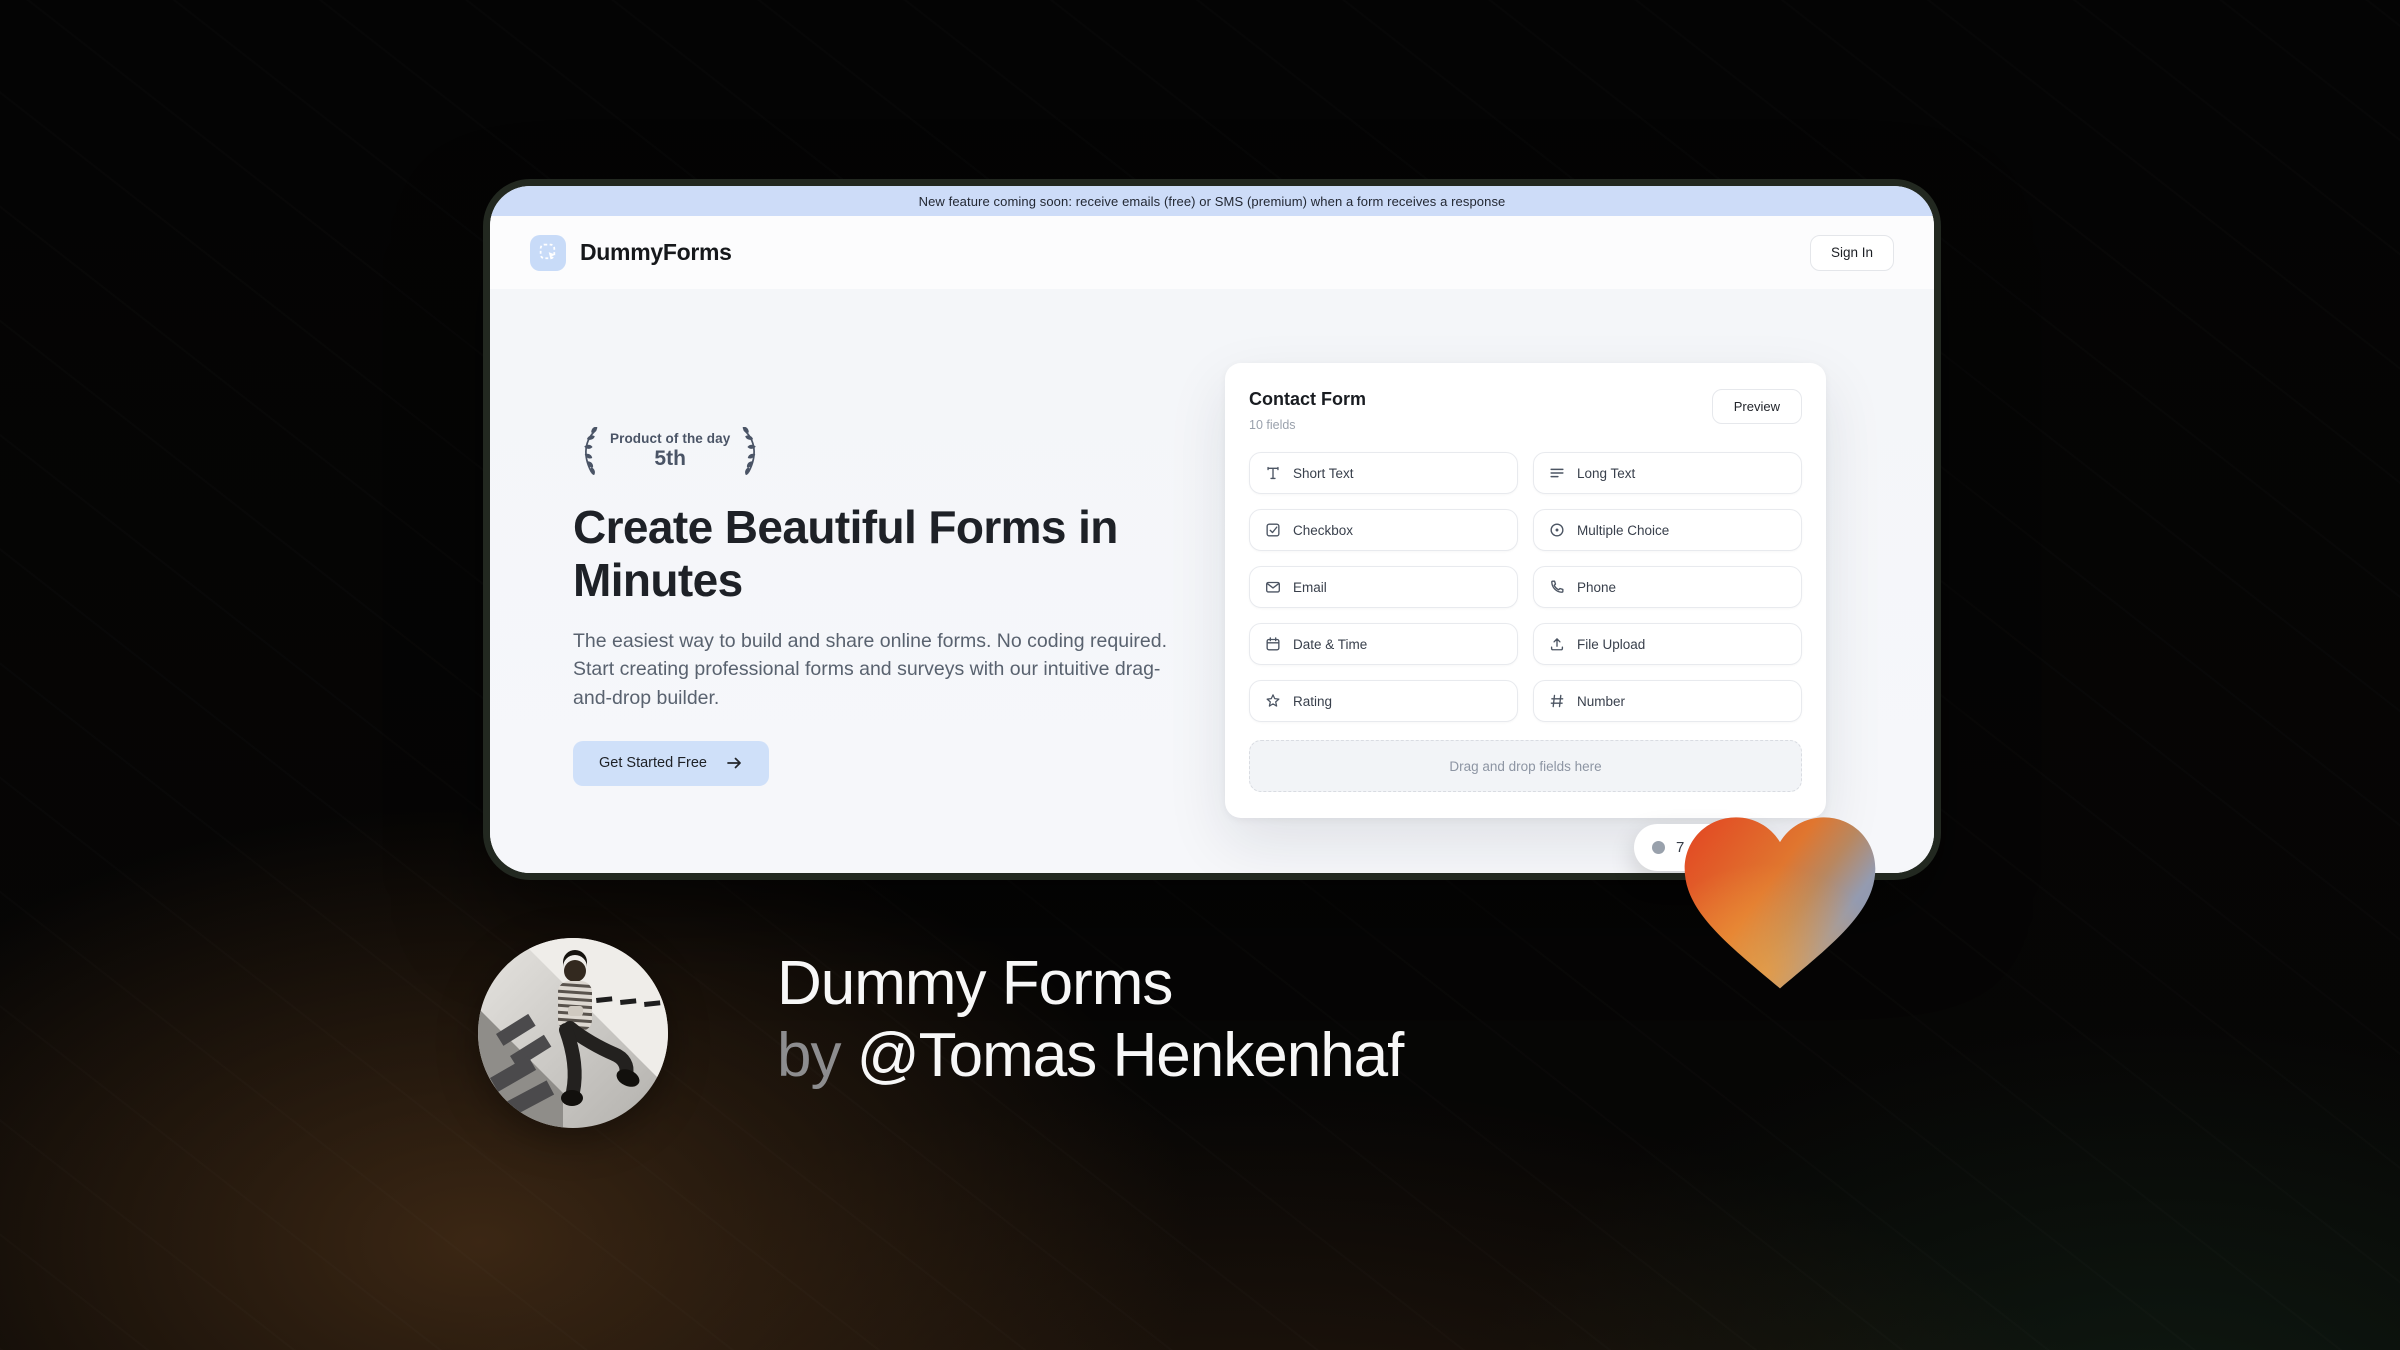  What do you see at coordinates (1557, 530) in the screenshot?
I see `multiple-choice-icon` at bounding box center [1557, 530].